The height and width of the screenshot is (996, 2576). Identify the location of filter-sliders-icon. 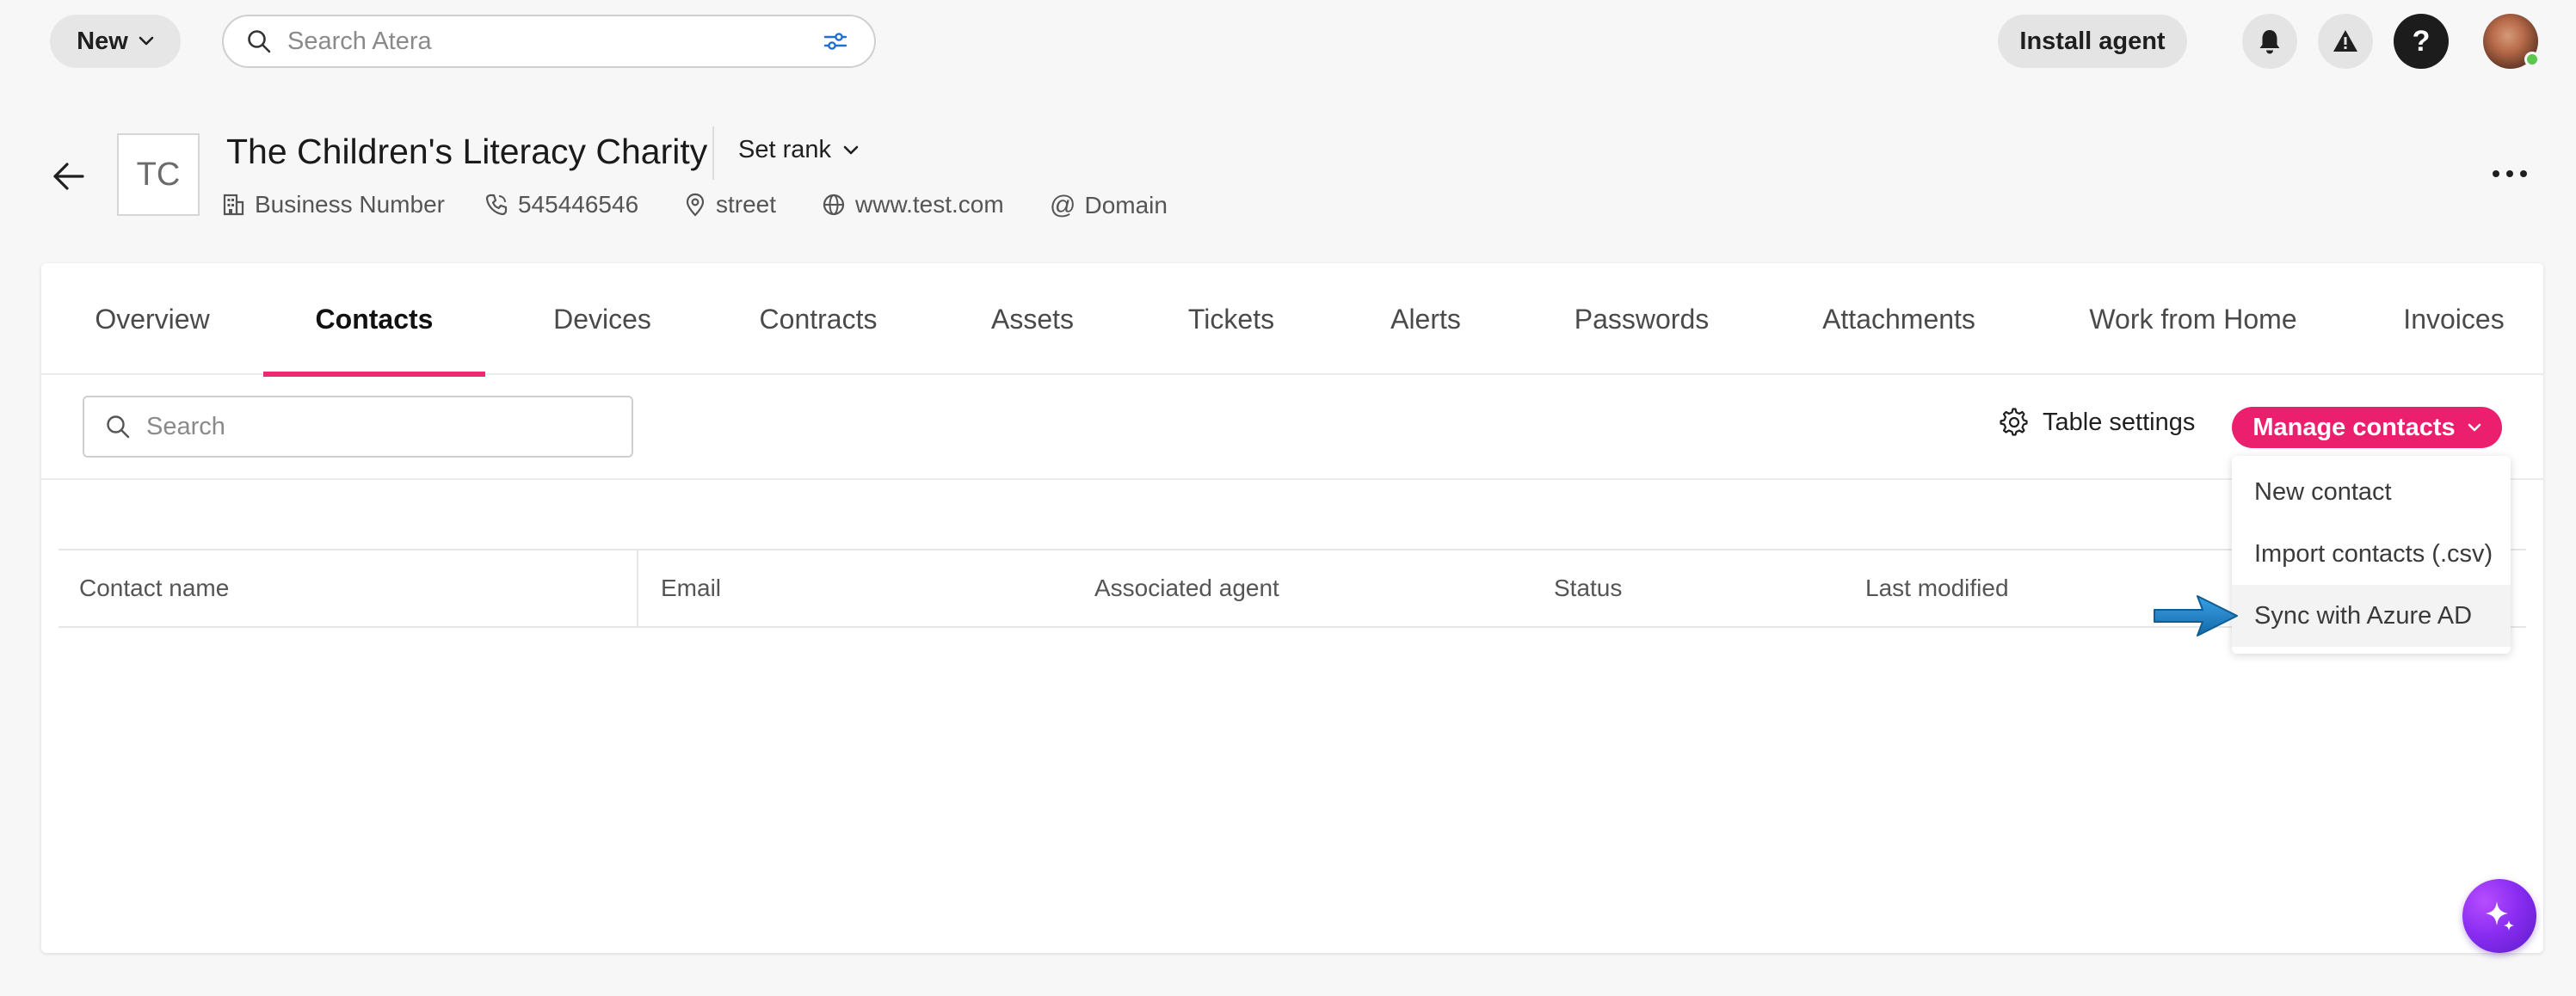
(835, 41).